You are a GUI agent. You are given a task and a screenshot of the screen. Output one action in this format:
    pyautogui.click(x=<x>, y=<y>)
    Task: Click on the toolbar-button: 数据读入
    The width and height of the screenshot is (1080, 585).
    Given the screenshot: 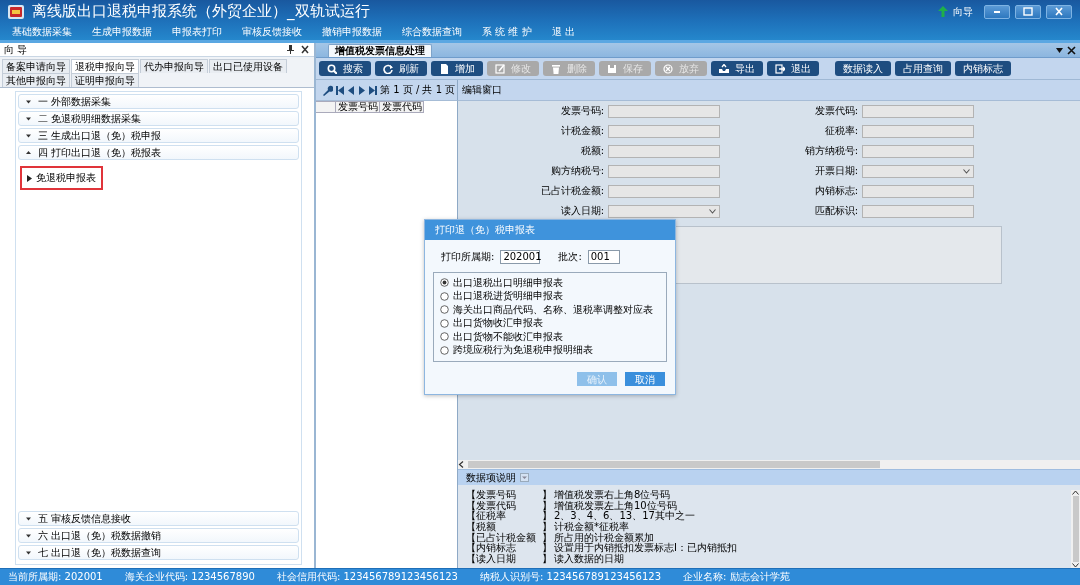 What is the action you would take?
    pyautogui.click(x=863, y=68)
    